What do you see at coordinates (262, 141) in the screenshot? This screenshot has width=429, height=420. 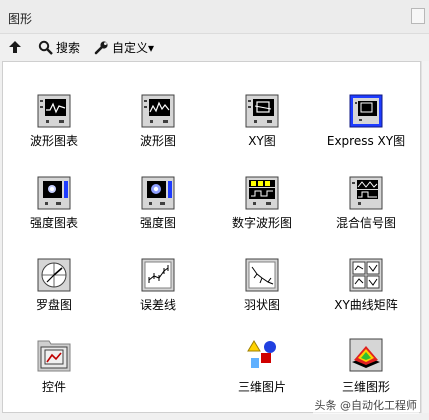 I see `xy-graph-label: XY图` at bounding box center [262, 141].